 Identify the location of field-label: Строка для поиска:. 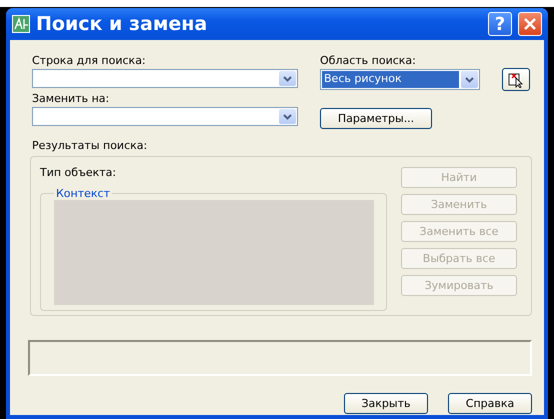
(89, 60).